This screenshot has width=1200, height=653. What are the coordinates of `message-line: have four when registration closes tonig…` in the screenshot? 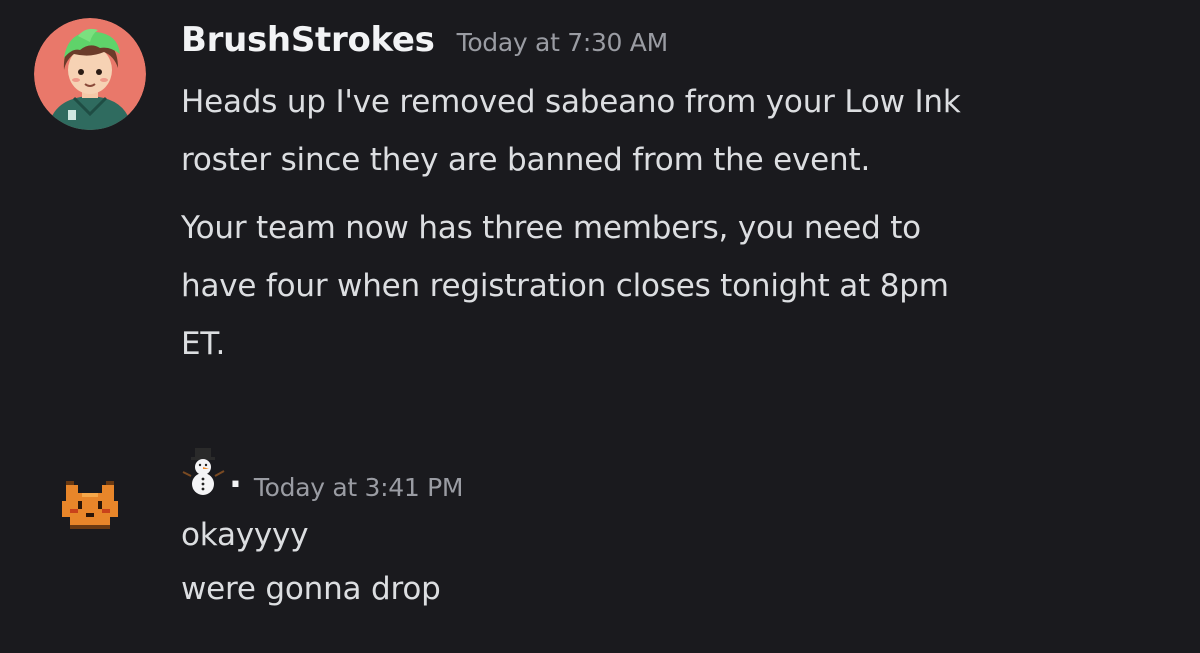 It's located at (565, 286).